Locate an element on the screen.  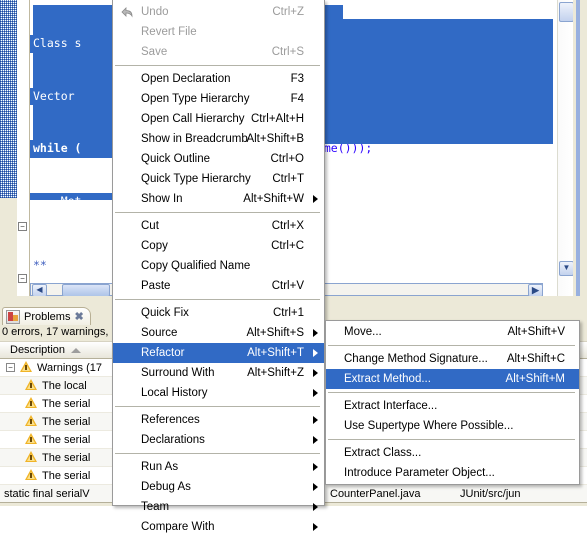
menu-item-show-in: Show In Alt+Shift+W is located at coordinates (218, 199).